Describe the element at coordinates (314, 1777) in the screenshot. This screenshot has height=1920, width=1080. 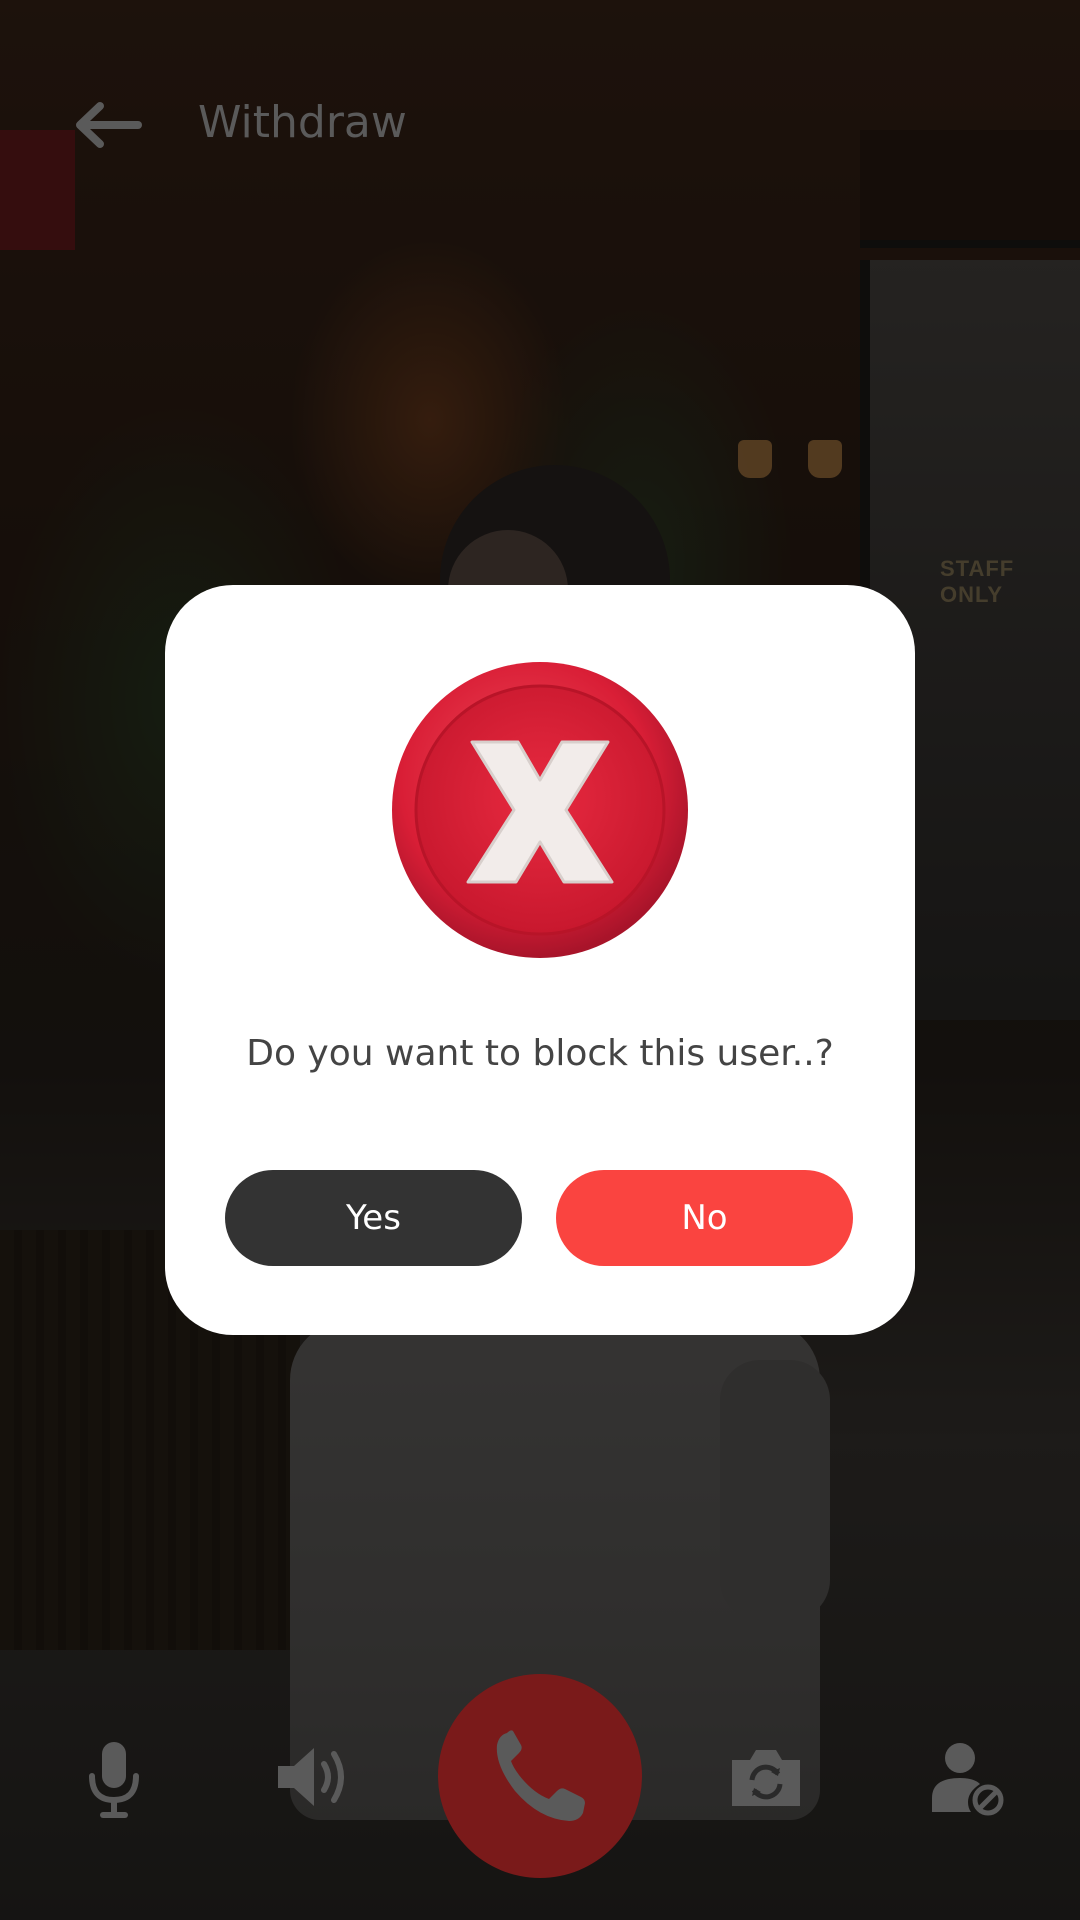
I see `speaker-icon` at that location.